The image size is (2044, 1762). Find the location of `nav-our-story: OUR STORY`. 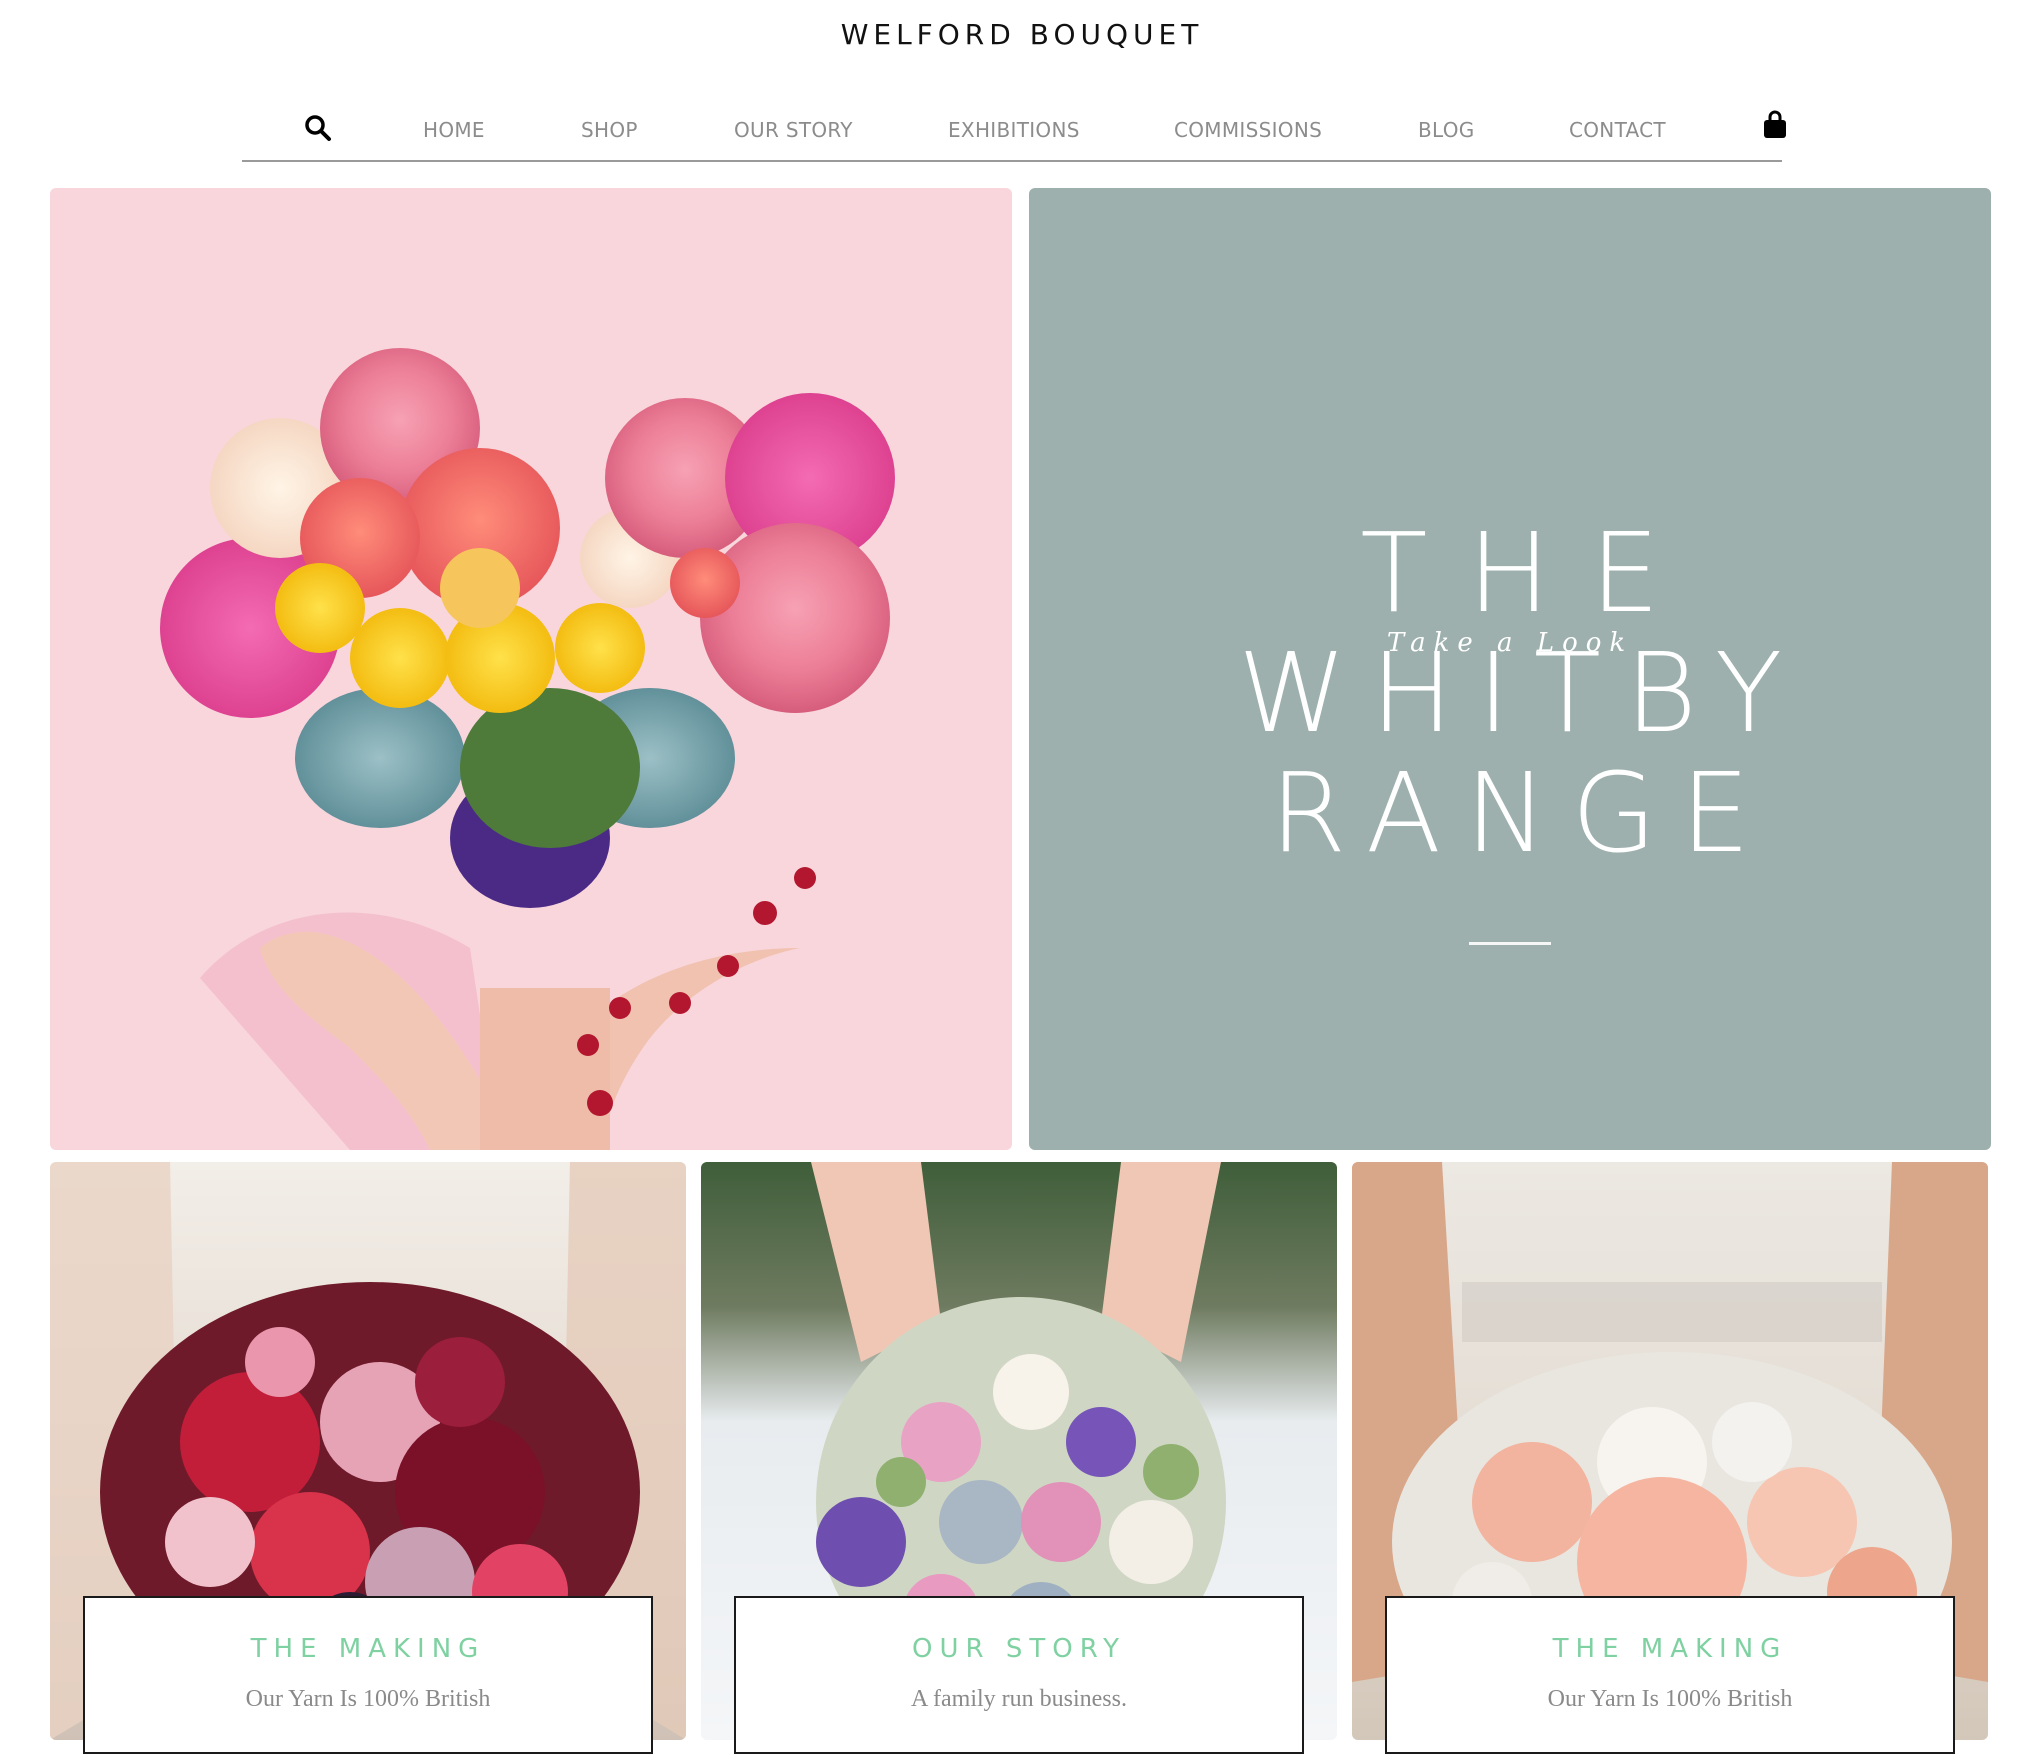

nav-our-story: OUR STORY is located at coordinates (793, 130).